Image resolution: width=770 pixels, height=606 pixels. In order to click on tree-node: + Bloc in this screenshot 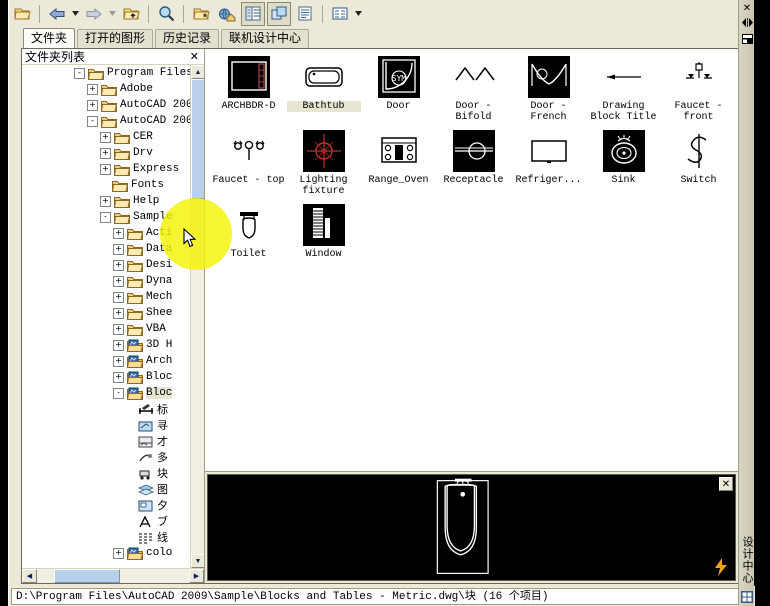, I will do `click(106, 377)`.